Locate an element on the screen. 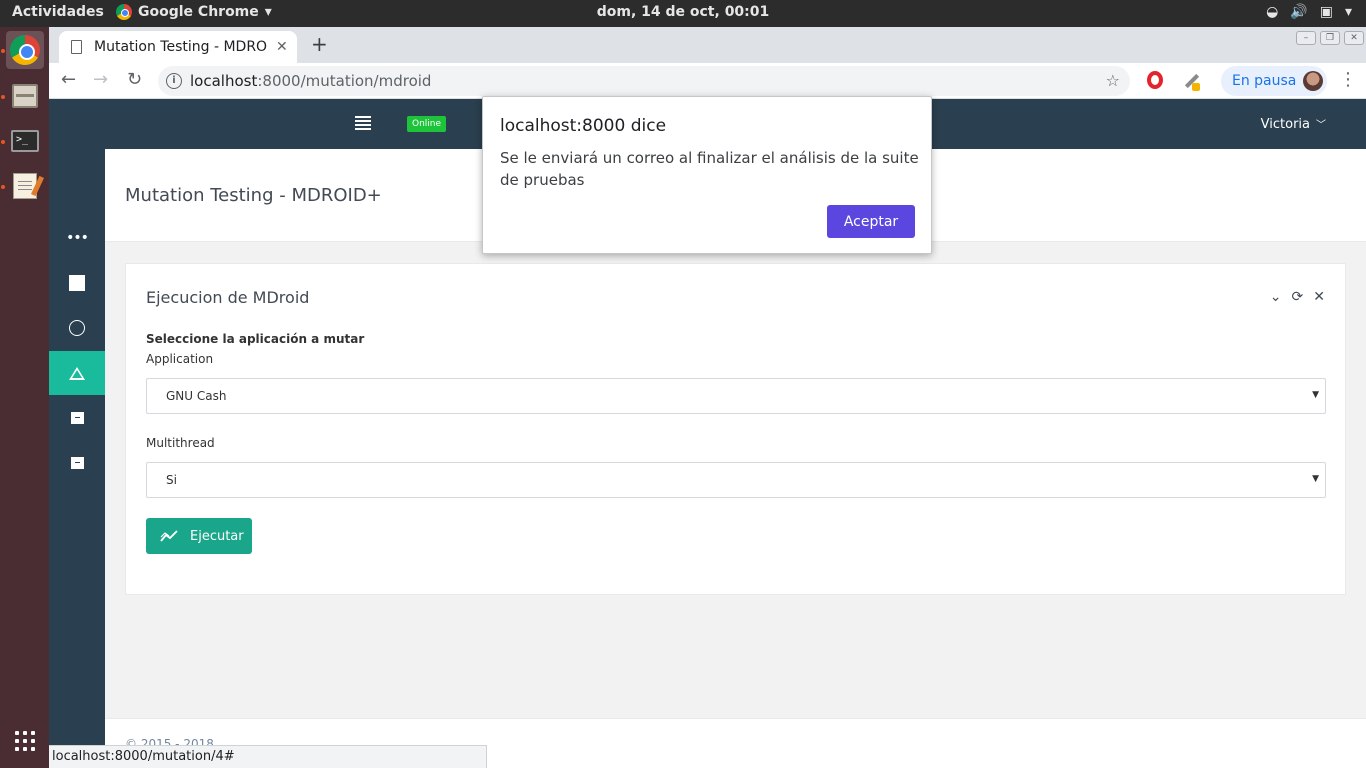  refresh-icon: ⟳ is located at coordinates (1298, 297).